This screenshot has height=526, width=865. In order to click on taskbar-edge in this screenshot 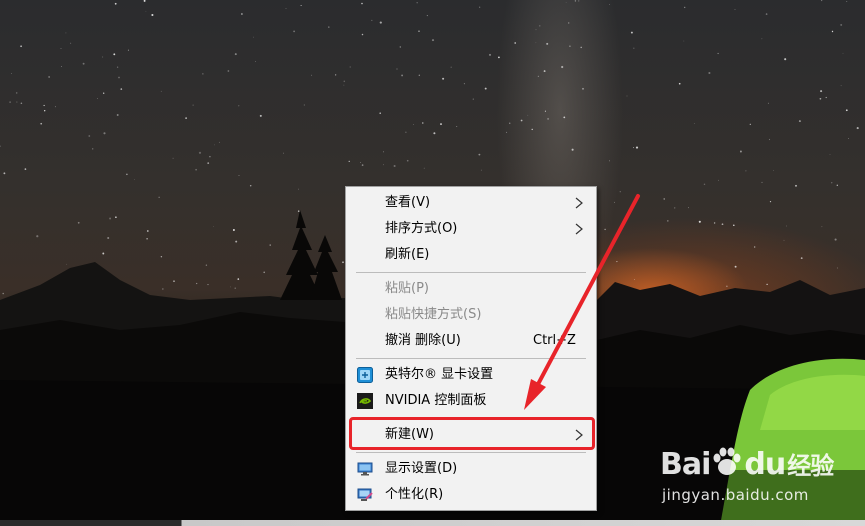, I will do `click(432, 523)`.